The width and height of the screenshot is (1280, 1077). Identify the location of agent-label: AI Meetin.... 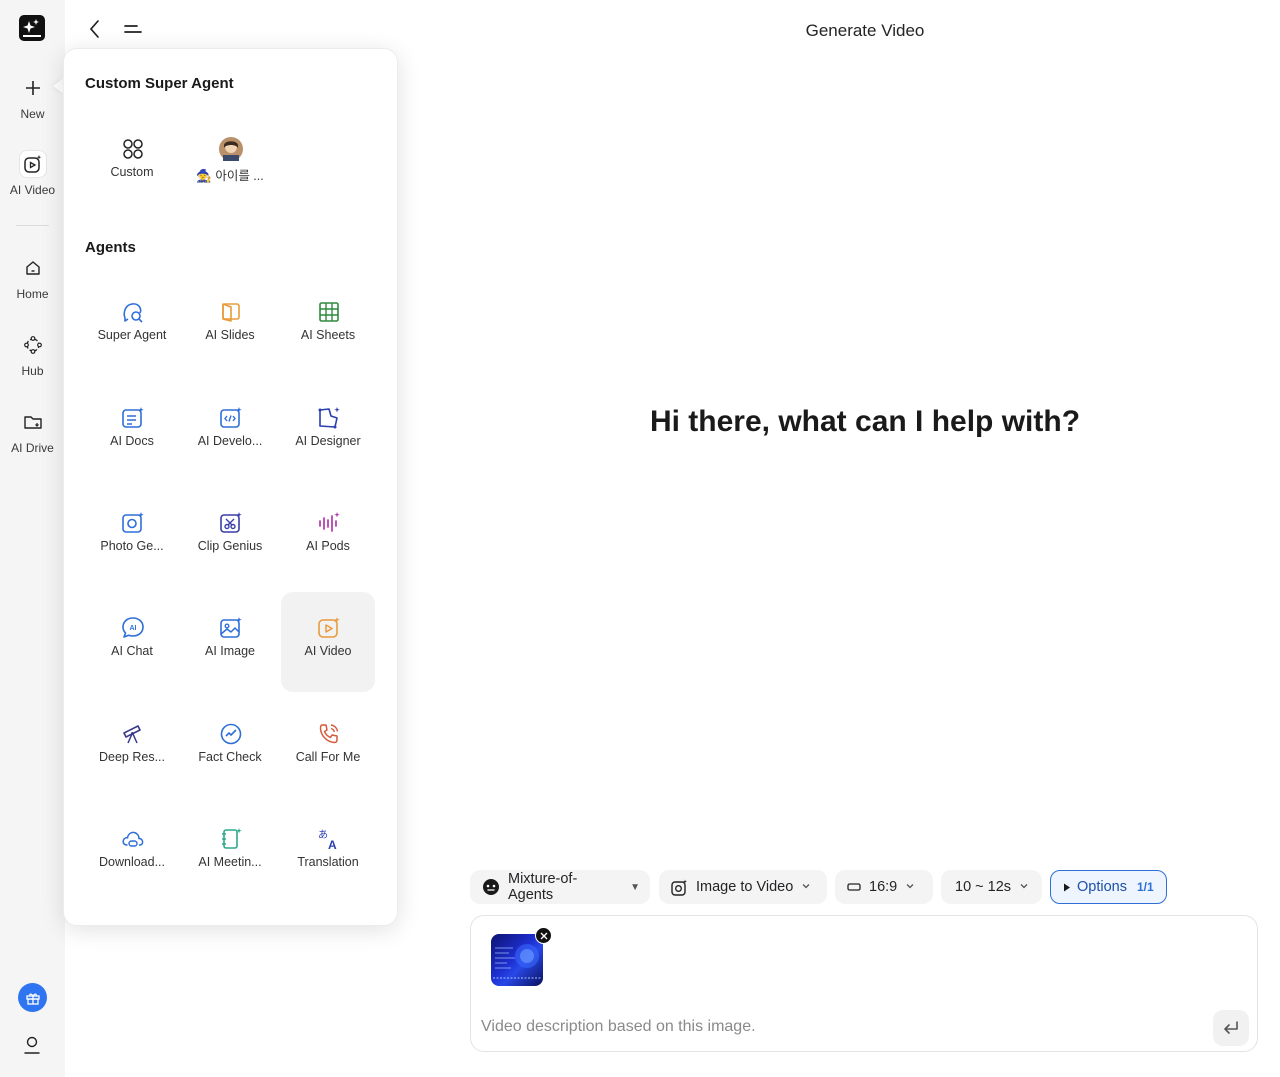
(230, 862).